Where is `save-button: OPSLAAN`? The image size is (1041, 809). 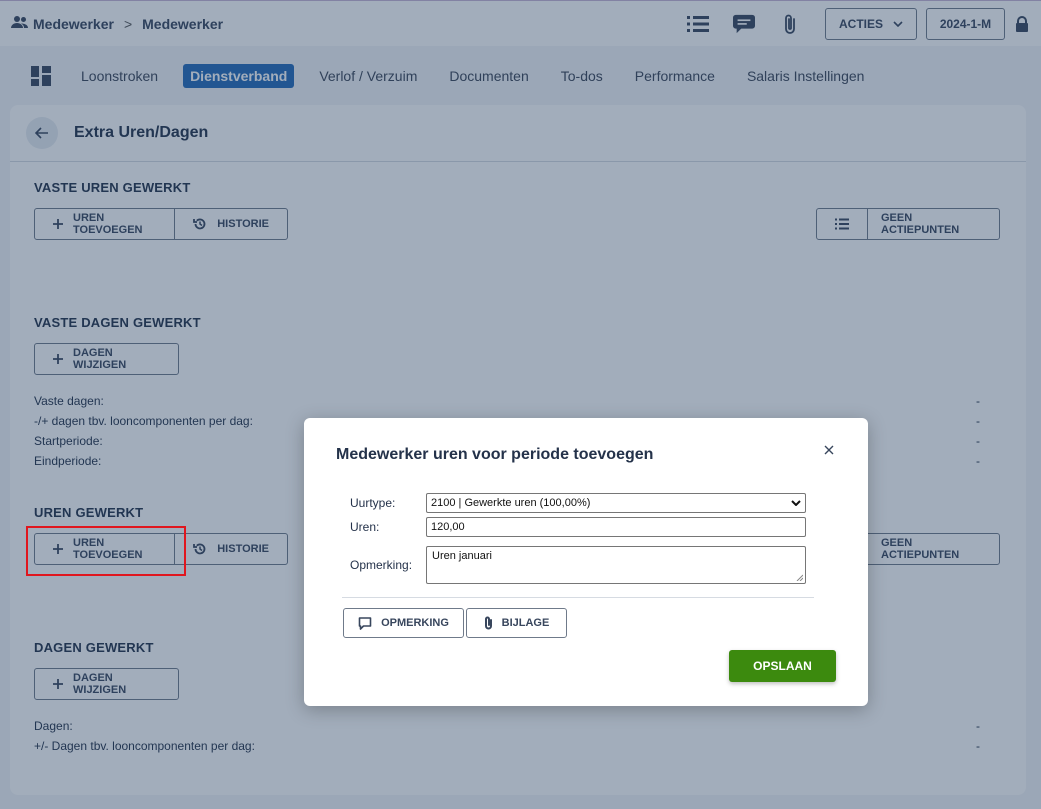 save-button: OPSLAAN is located at coordinates (782, 666).